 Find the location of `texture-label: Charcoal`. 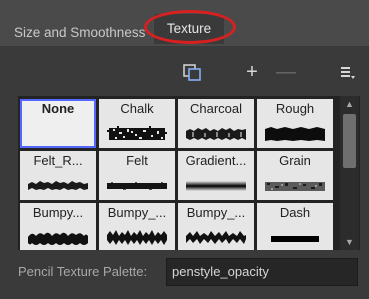

texture-label: Charcoal is located at coordinates (216, 108).